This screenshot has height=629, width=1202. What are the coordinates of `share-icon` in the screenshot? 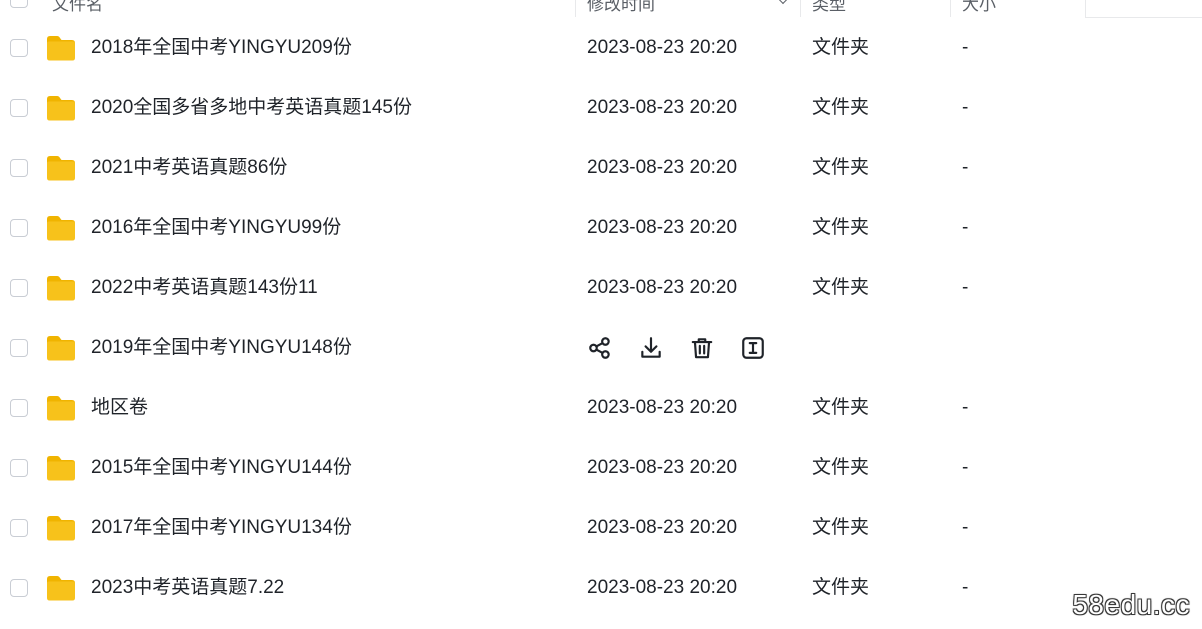 It's located at (600, 348).